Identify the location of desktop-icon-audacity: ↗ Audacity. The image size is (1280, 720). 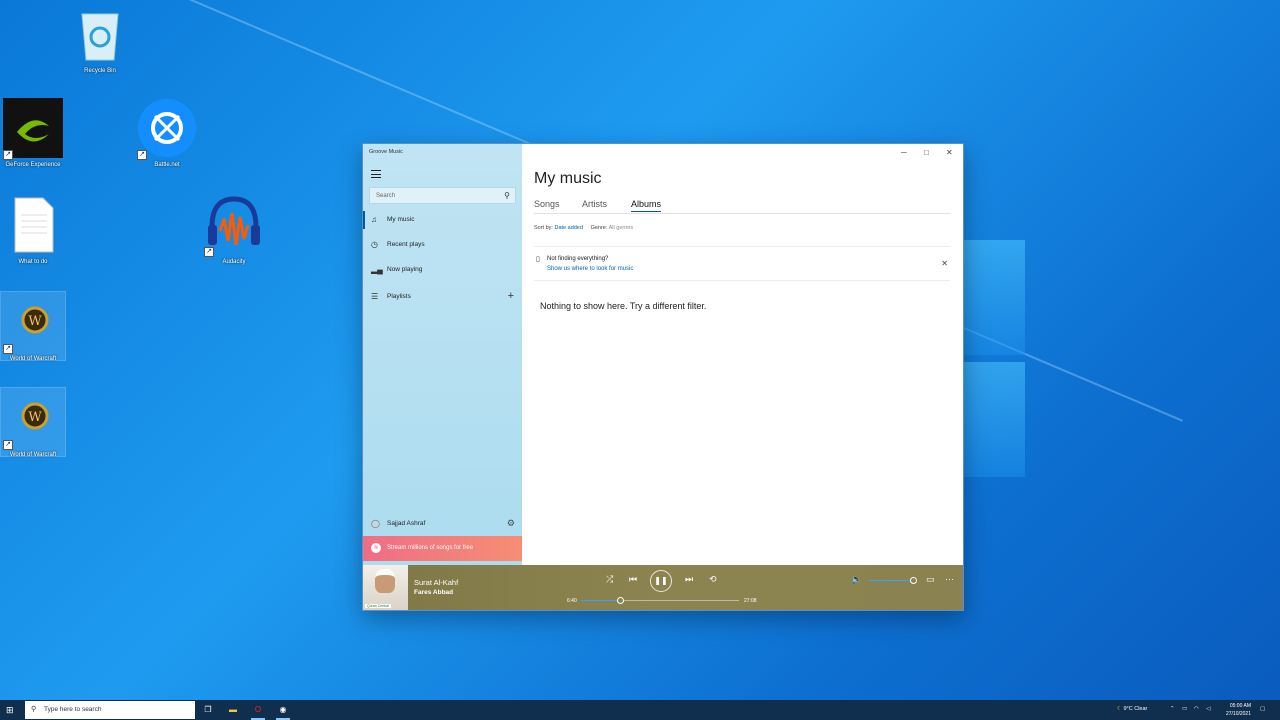
(234, 230).